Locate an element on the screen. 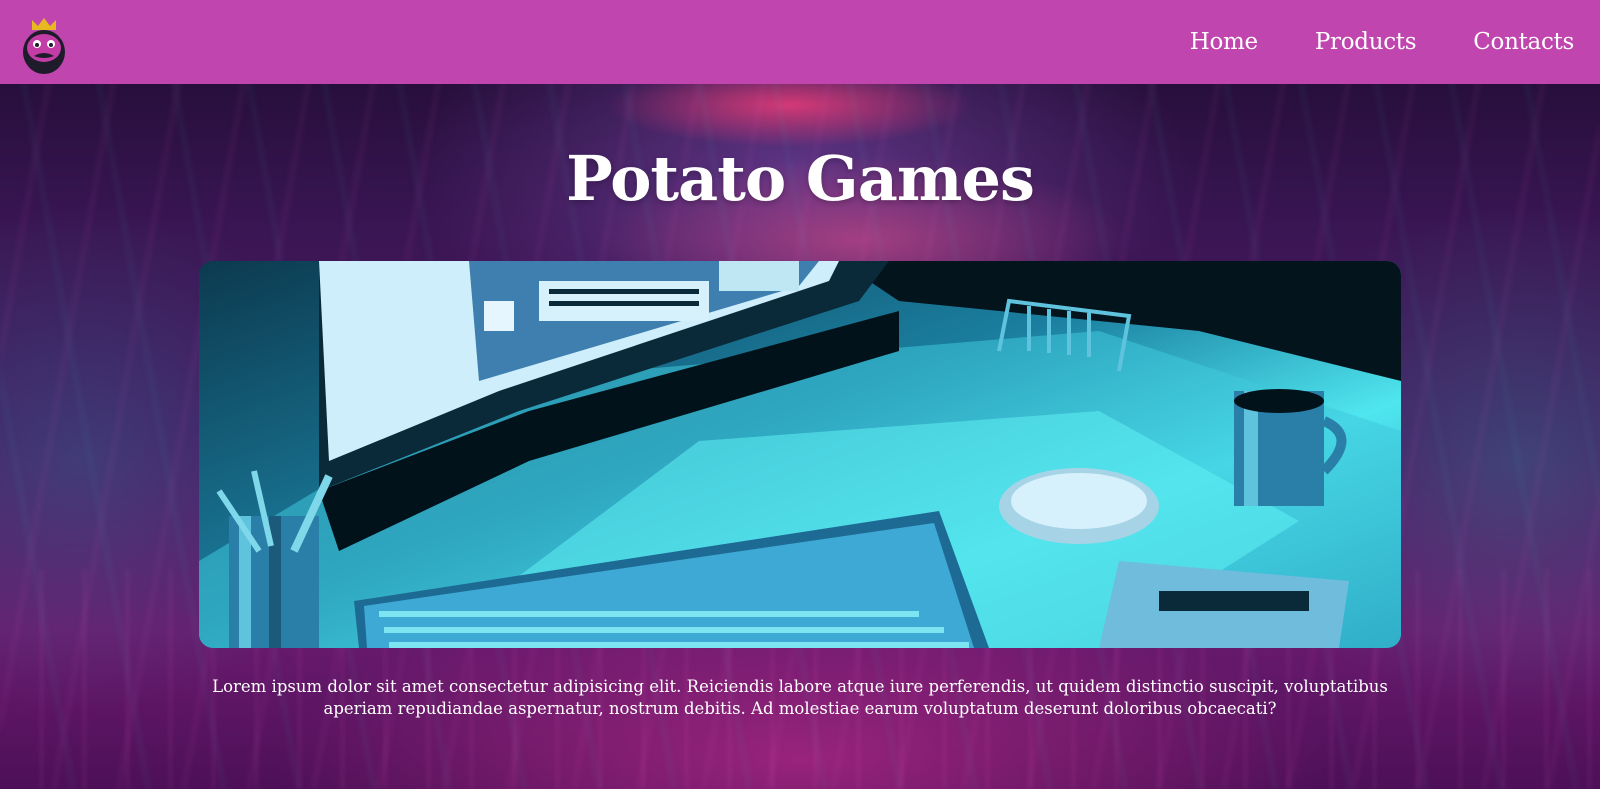 The image size is (1600, 789). page-title: Potato Games is located at coordinates (800, 178).